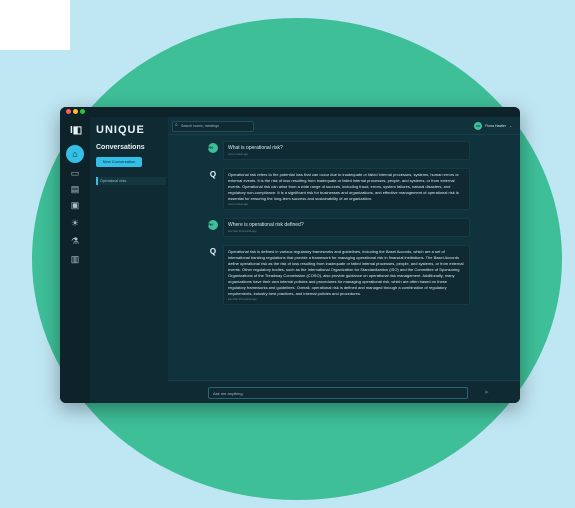 The width and height of the screenshot is (575, 508). Describe the element at coordinates (333, 393) in the screenshot. I see `ask-input` at that location.